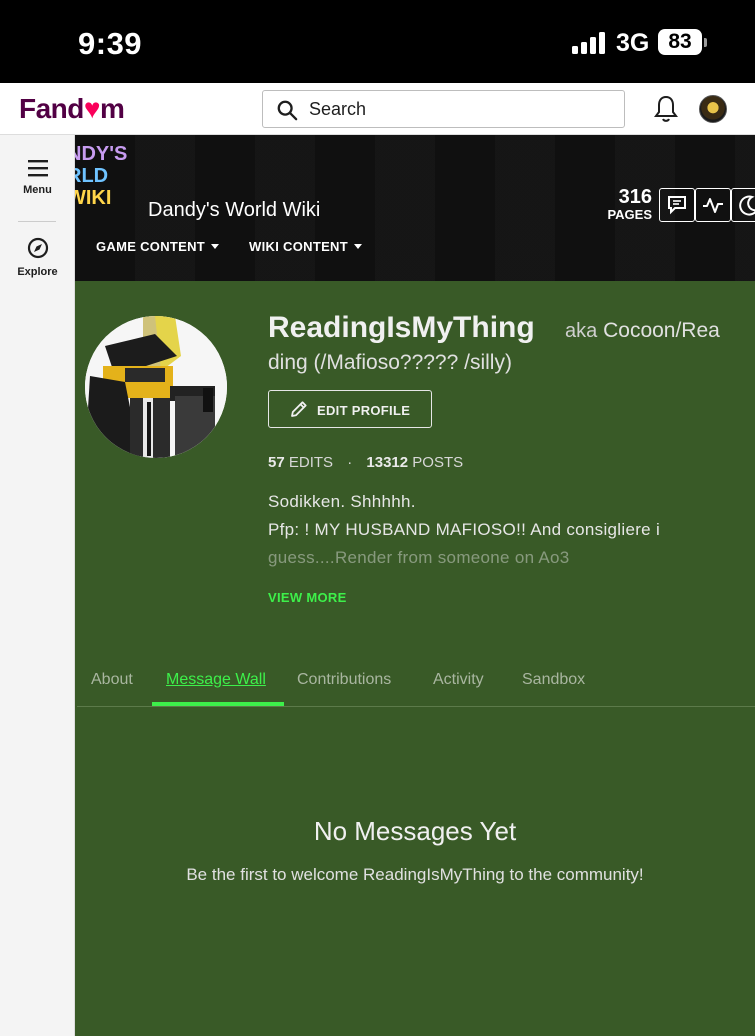 This screenshot has width=755, height=1036. What do you see at coordinates (287, 110) in the screenshot?
I see `search-icon` at bounding box center [287, 110].